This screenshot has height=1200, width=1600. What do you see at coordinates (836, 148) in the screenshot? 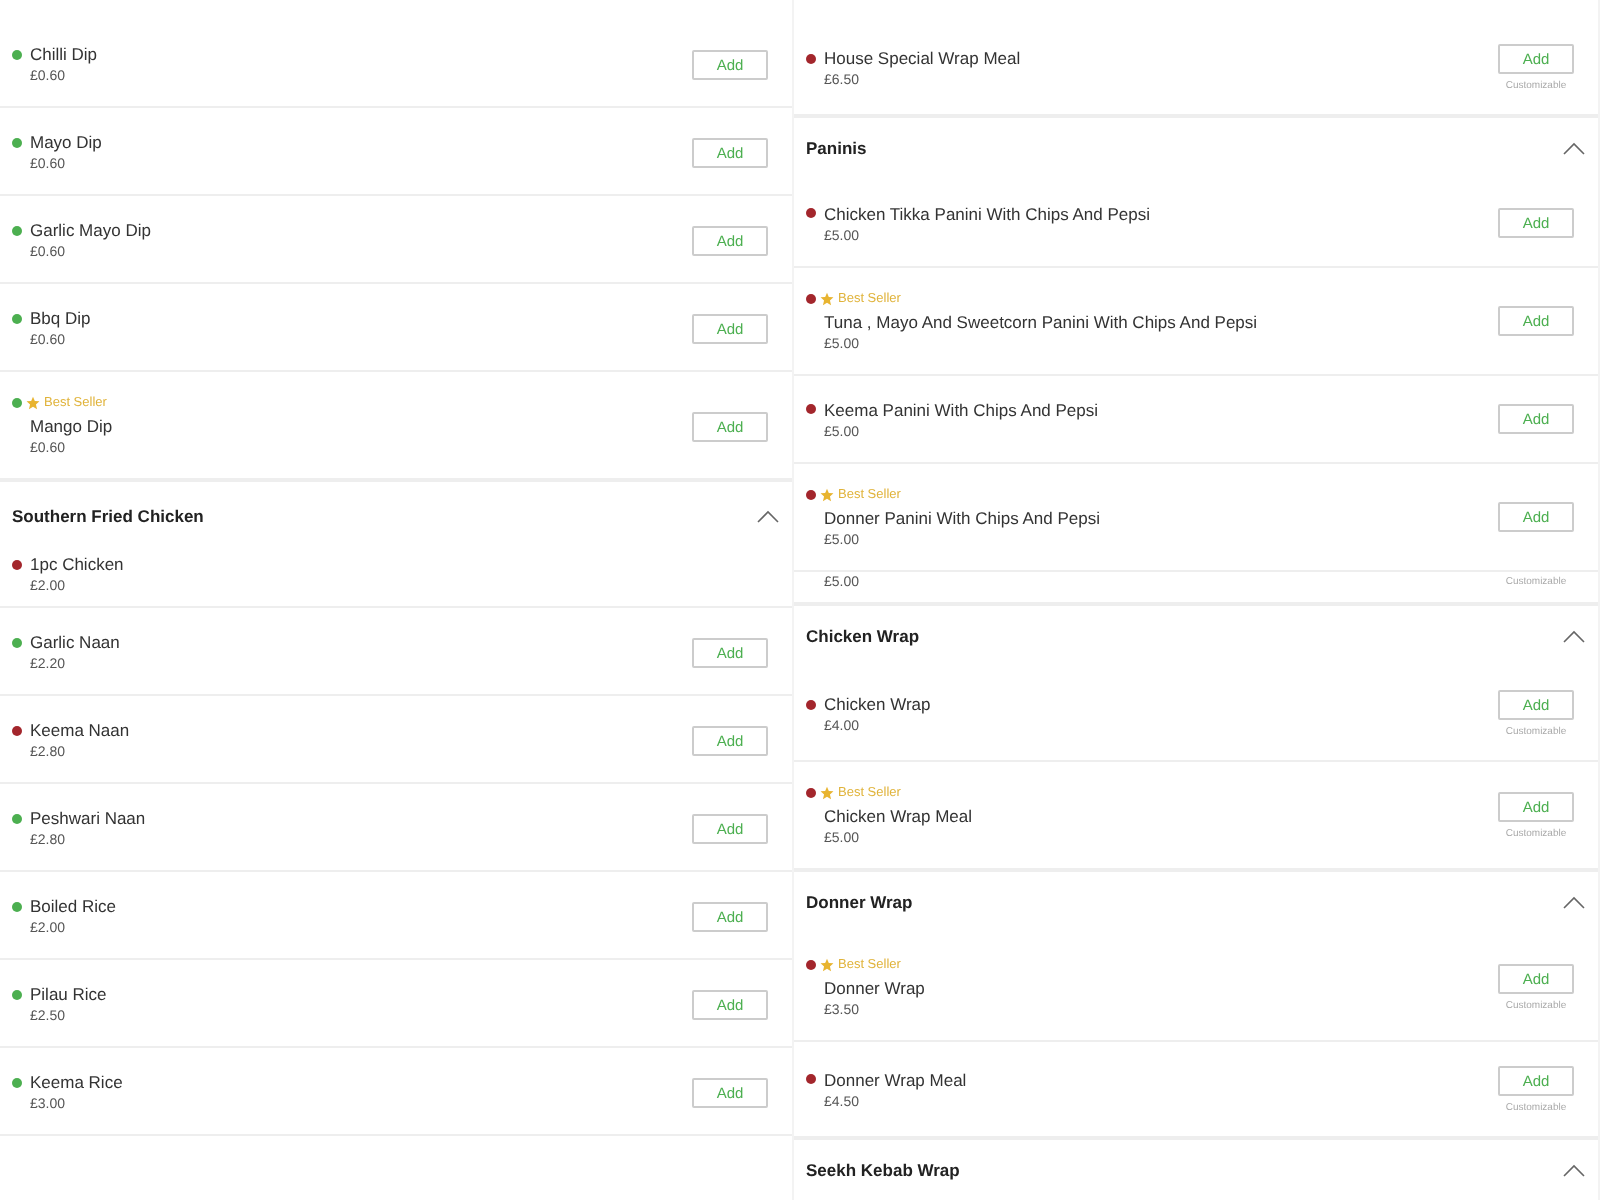
I see `section-title: Paninis` at bounding box center [836, 148].